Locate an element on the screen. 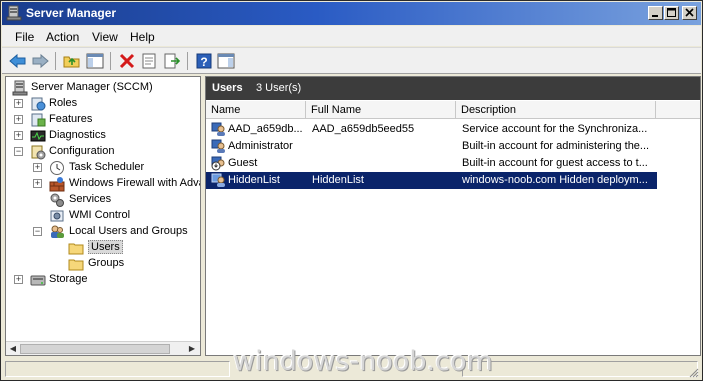  close-button is located at coordinates (689, 13).